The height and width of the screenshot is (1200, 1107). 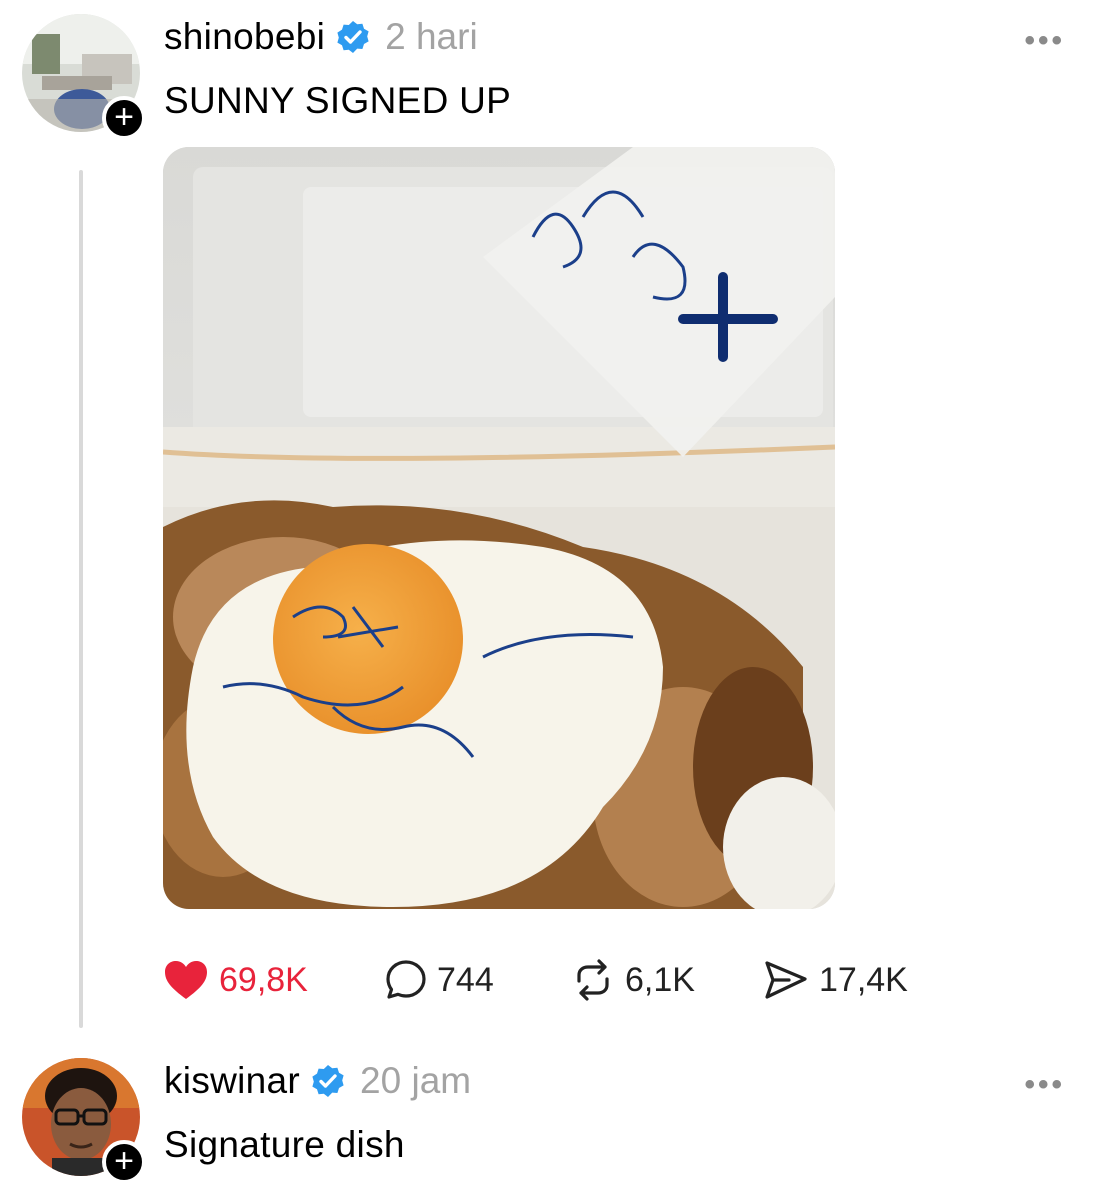 I want to click on post-header: kiswinar 20 jam, so click(x=317, y=1081).